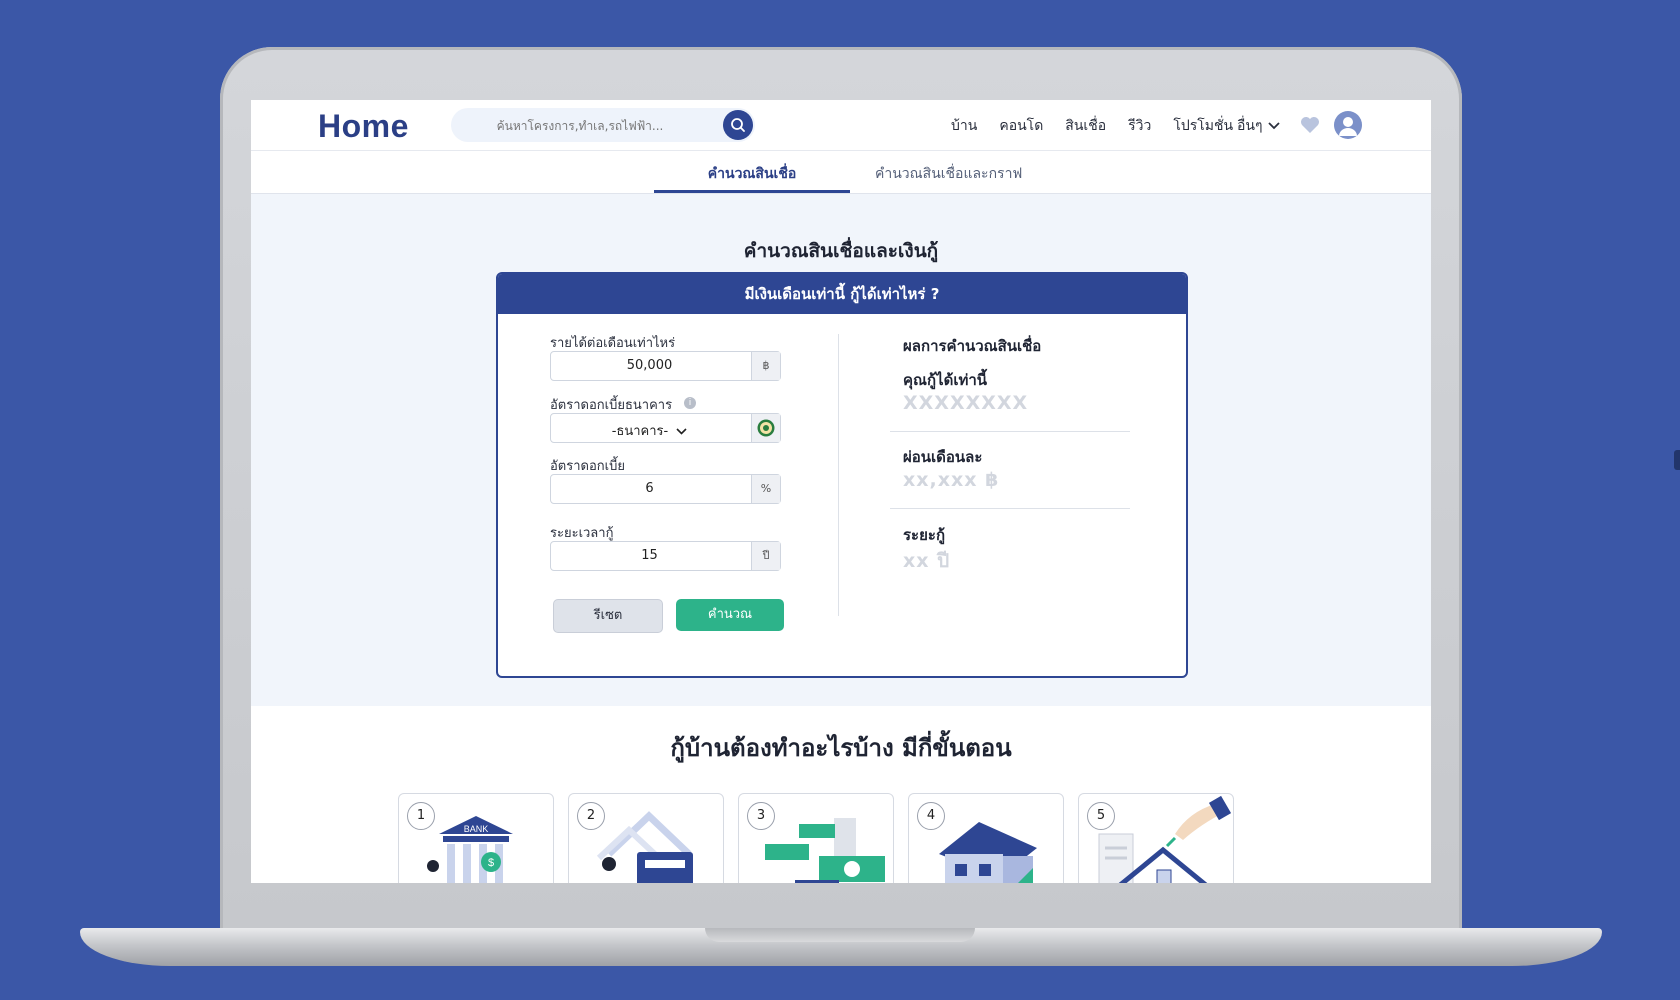 This screenshot has width=1680, height=1000. I want to click on bank-logo-slot, so click(765, 428).